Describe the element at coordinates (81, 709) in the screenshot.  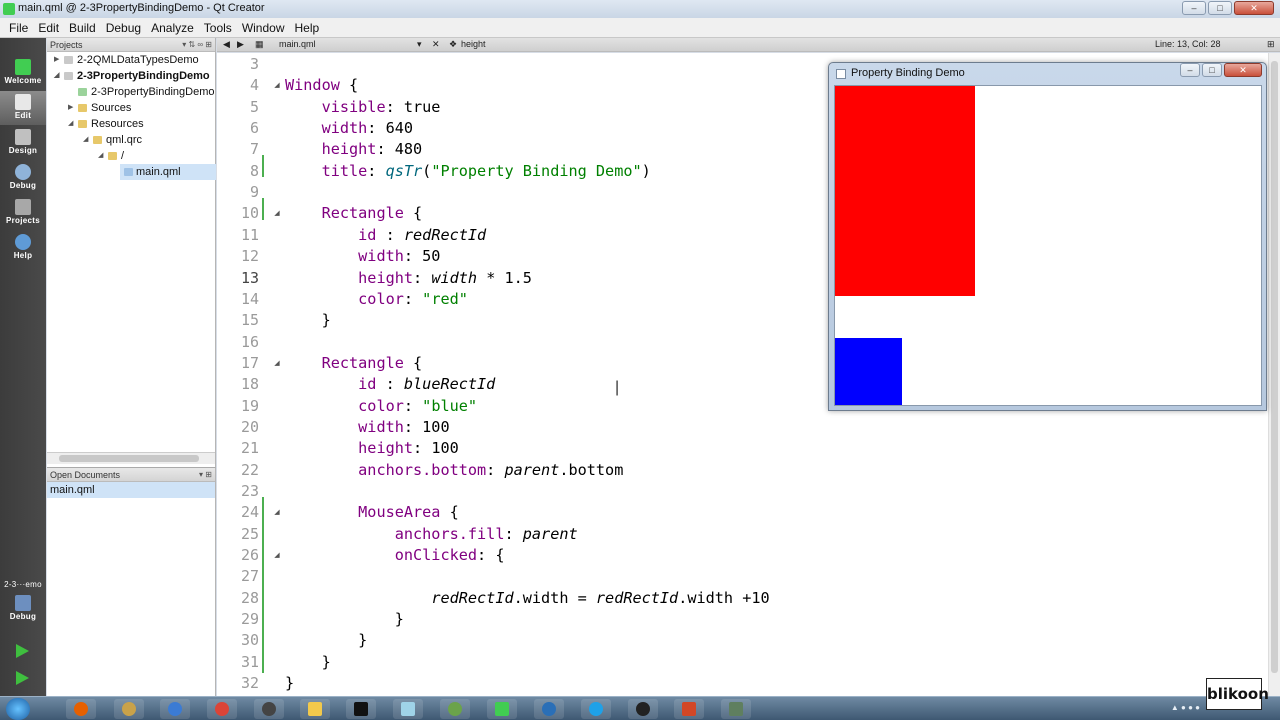
I see `firefox-taskbar-icon` at that location.